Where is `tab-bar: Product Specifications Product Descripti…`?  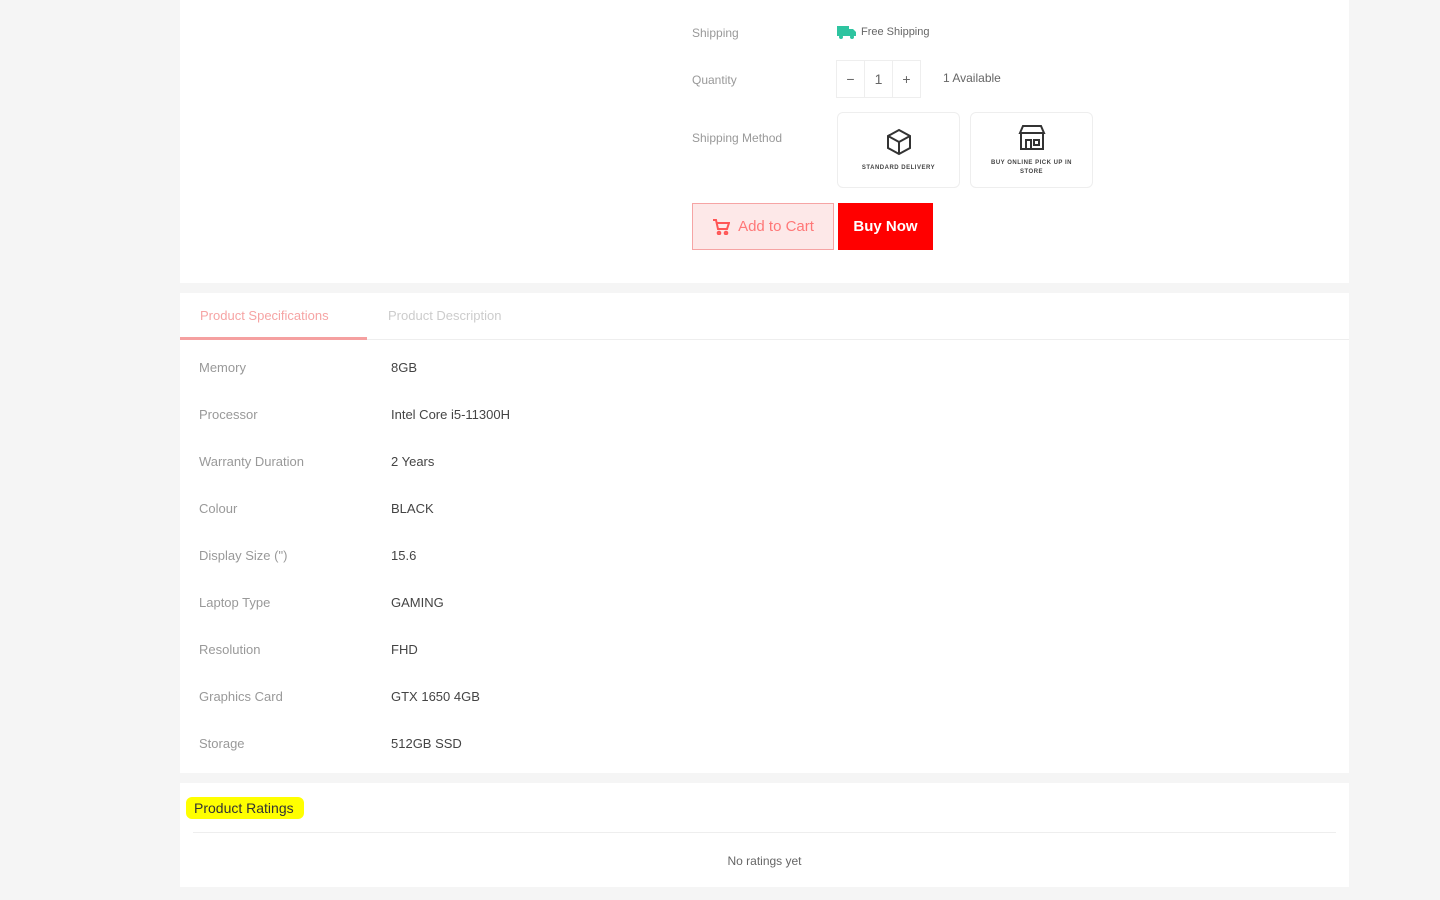 tab-bar: Product Specifications Product Descripti… is located at coordinates (764, 316).